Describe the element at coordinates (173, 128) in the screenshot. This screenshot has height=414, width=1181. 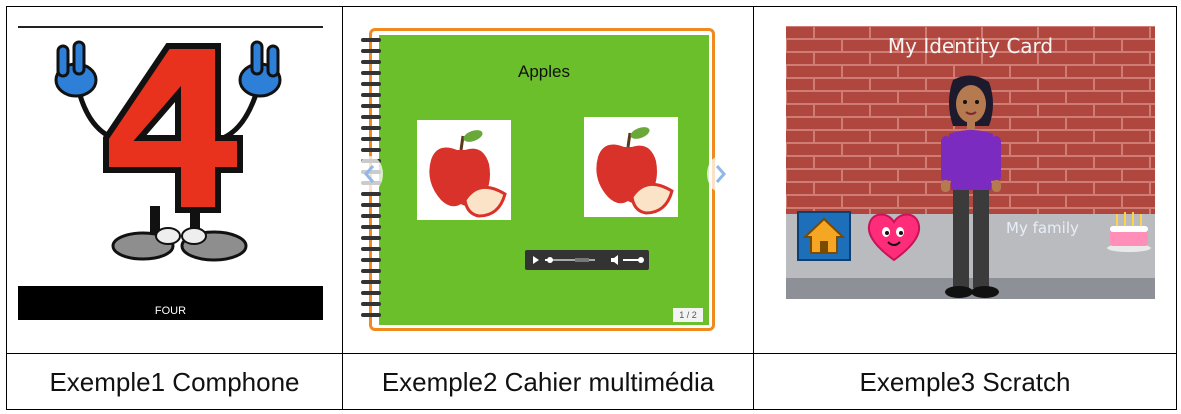
I see `number-four-icon` at that location.